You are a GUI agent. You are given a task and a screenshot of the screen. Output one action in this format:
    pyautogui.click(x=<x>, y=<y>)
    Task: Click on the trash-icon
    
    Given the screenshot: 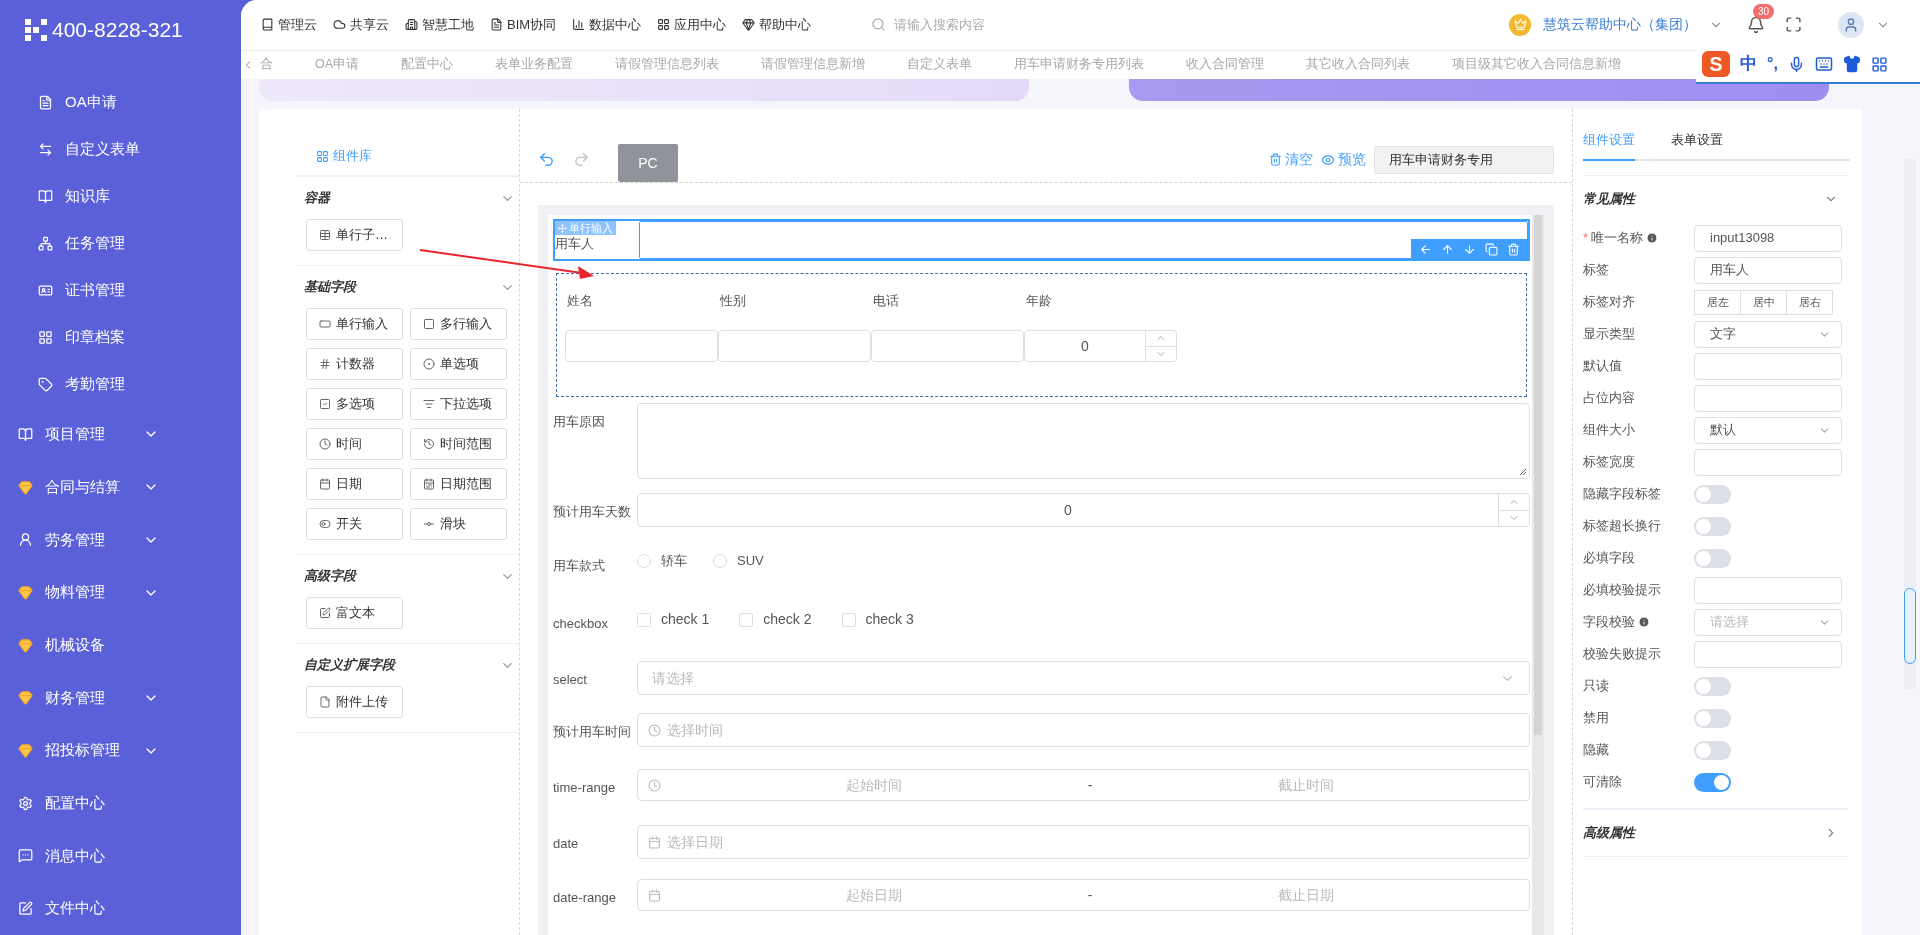 What is the action you would take?
    pyautogui.click(x=1513, y=249)
    